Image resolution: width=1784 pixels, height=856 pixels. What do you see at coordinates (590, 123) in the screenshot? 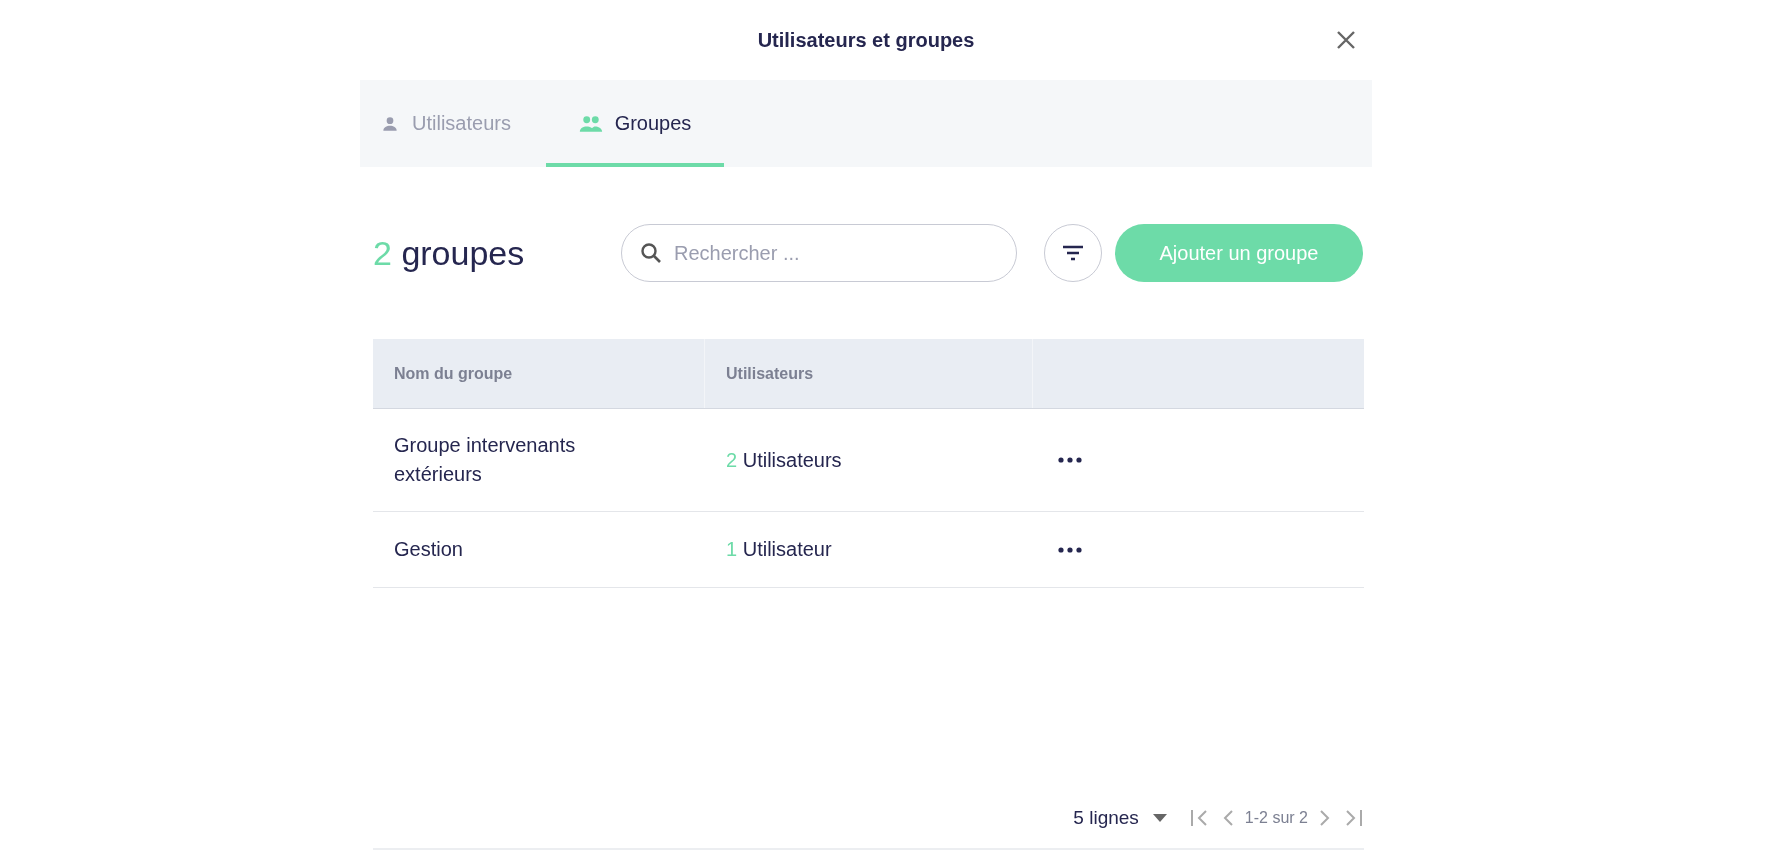
I see `people-icon` at bounding box center [590, 123].